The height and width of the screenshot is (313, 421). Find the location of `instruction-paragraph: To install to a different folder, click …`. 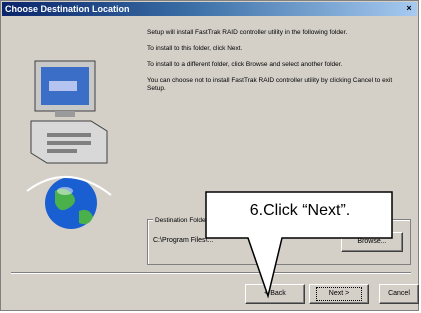

instruction-paragraph: To install to a different folder, click … is located at coordinates (245, 64).